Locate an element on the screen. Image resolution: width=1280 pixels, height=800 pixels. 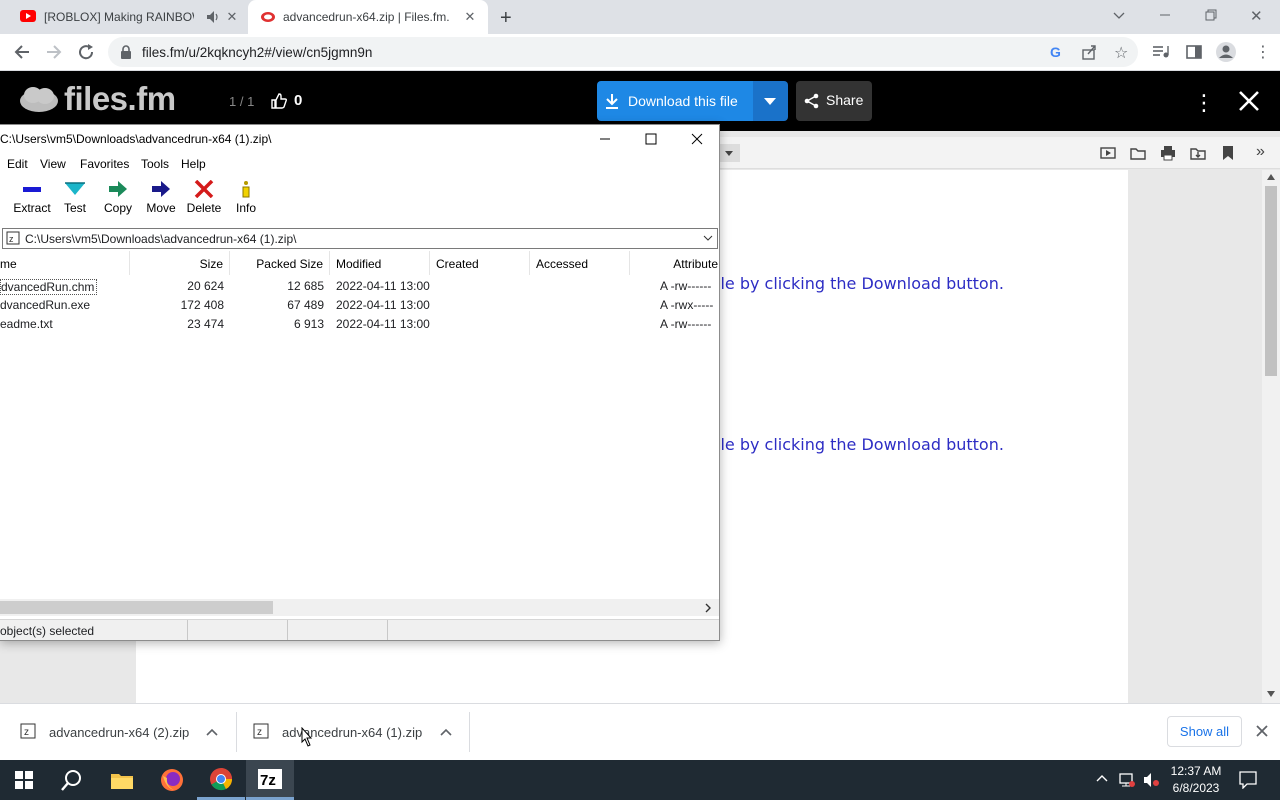
lock-icon is located at coordinates (126, 52).